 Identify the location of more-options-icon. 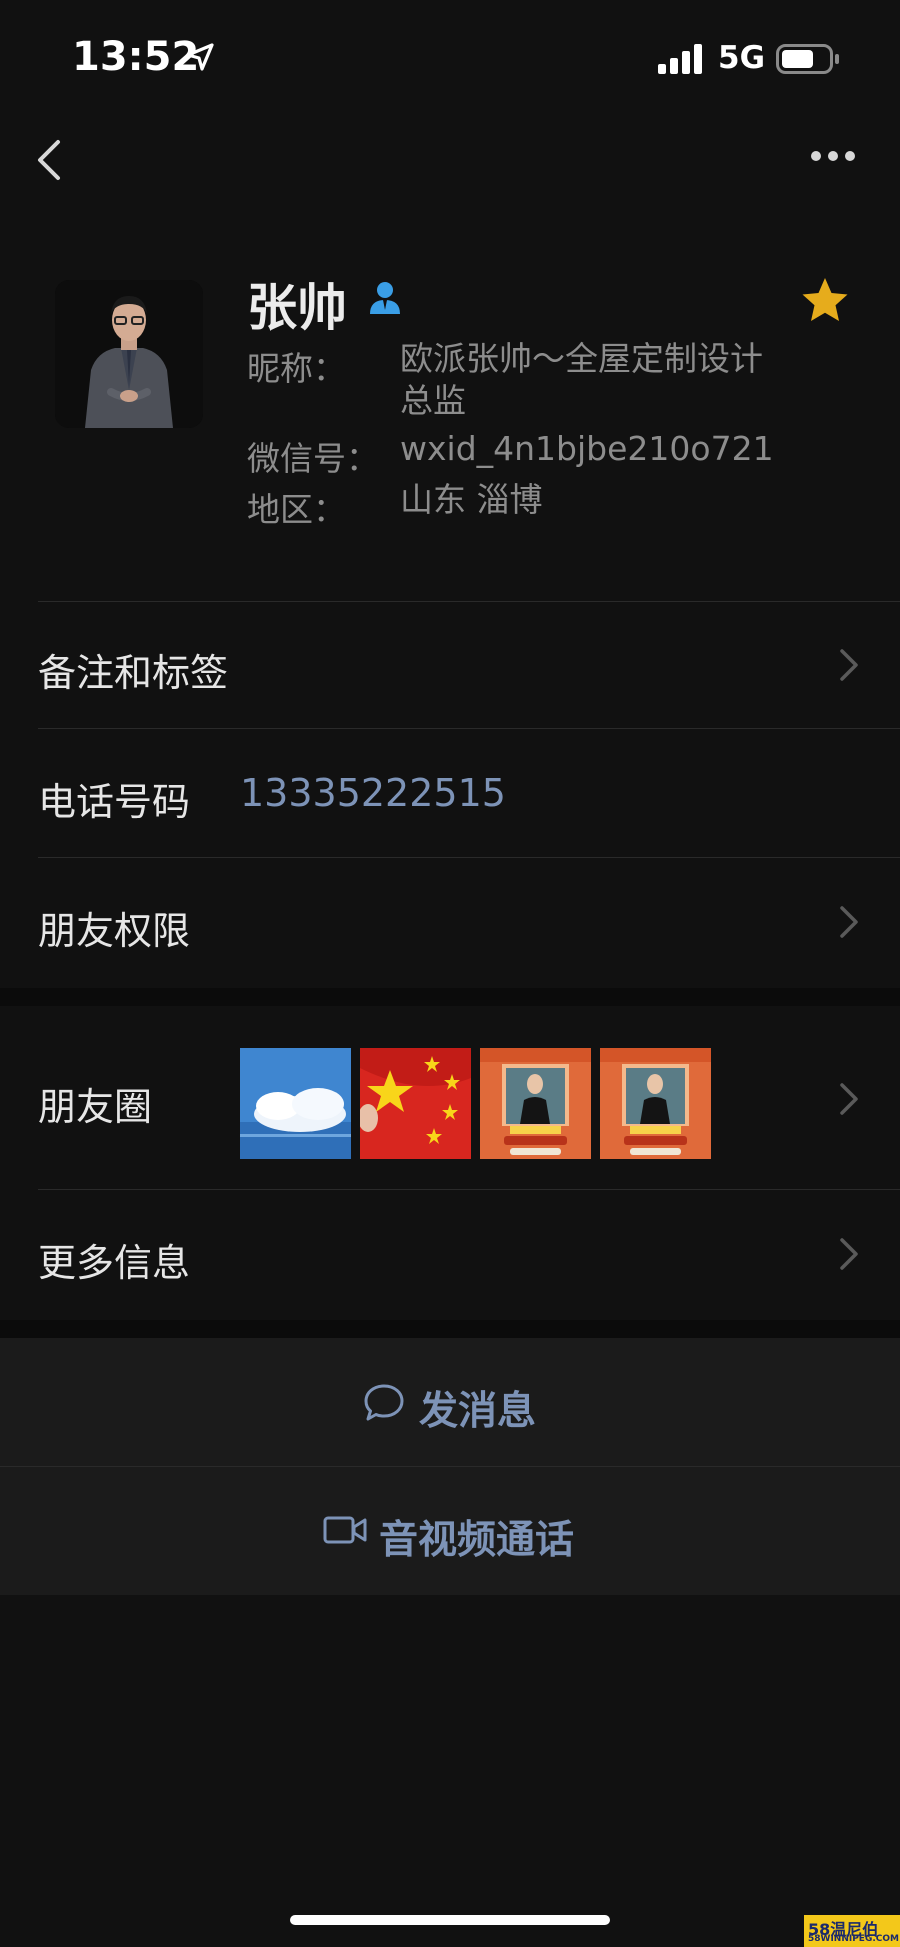
(833, 157).